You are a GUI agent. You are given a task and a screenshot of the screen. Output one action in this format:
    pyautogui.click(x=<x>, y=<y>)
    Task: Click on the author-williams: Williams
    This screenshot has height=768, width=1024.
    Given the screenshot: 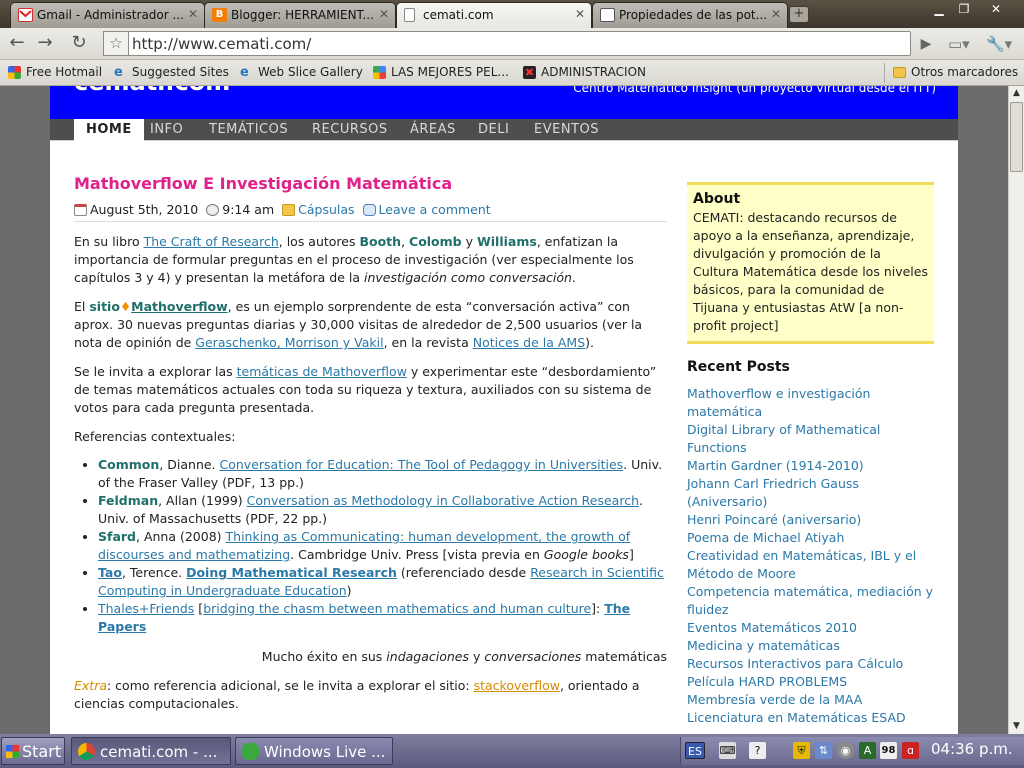 What is the action you would take?
    pyautogui.click(x=507, y=241)
    